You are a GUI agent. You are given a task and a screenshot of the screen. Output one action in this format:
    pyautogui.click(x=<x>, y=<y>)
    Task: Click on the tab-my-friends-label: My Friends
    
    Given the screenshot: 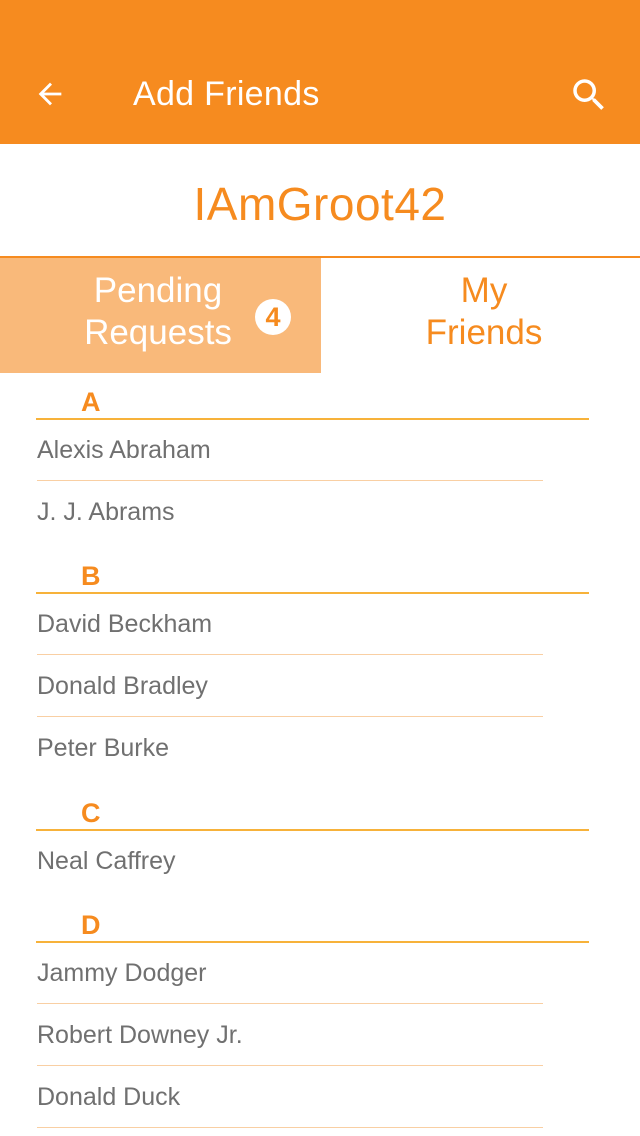 What is the action you would take?
    pyautogui.click(x=484, y=311)
    